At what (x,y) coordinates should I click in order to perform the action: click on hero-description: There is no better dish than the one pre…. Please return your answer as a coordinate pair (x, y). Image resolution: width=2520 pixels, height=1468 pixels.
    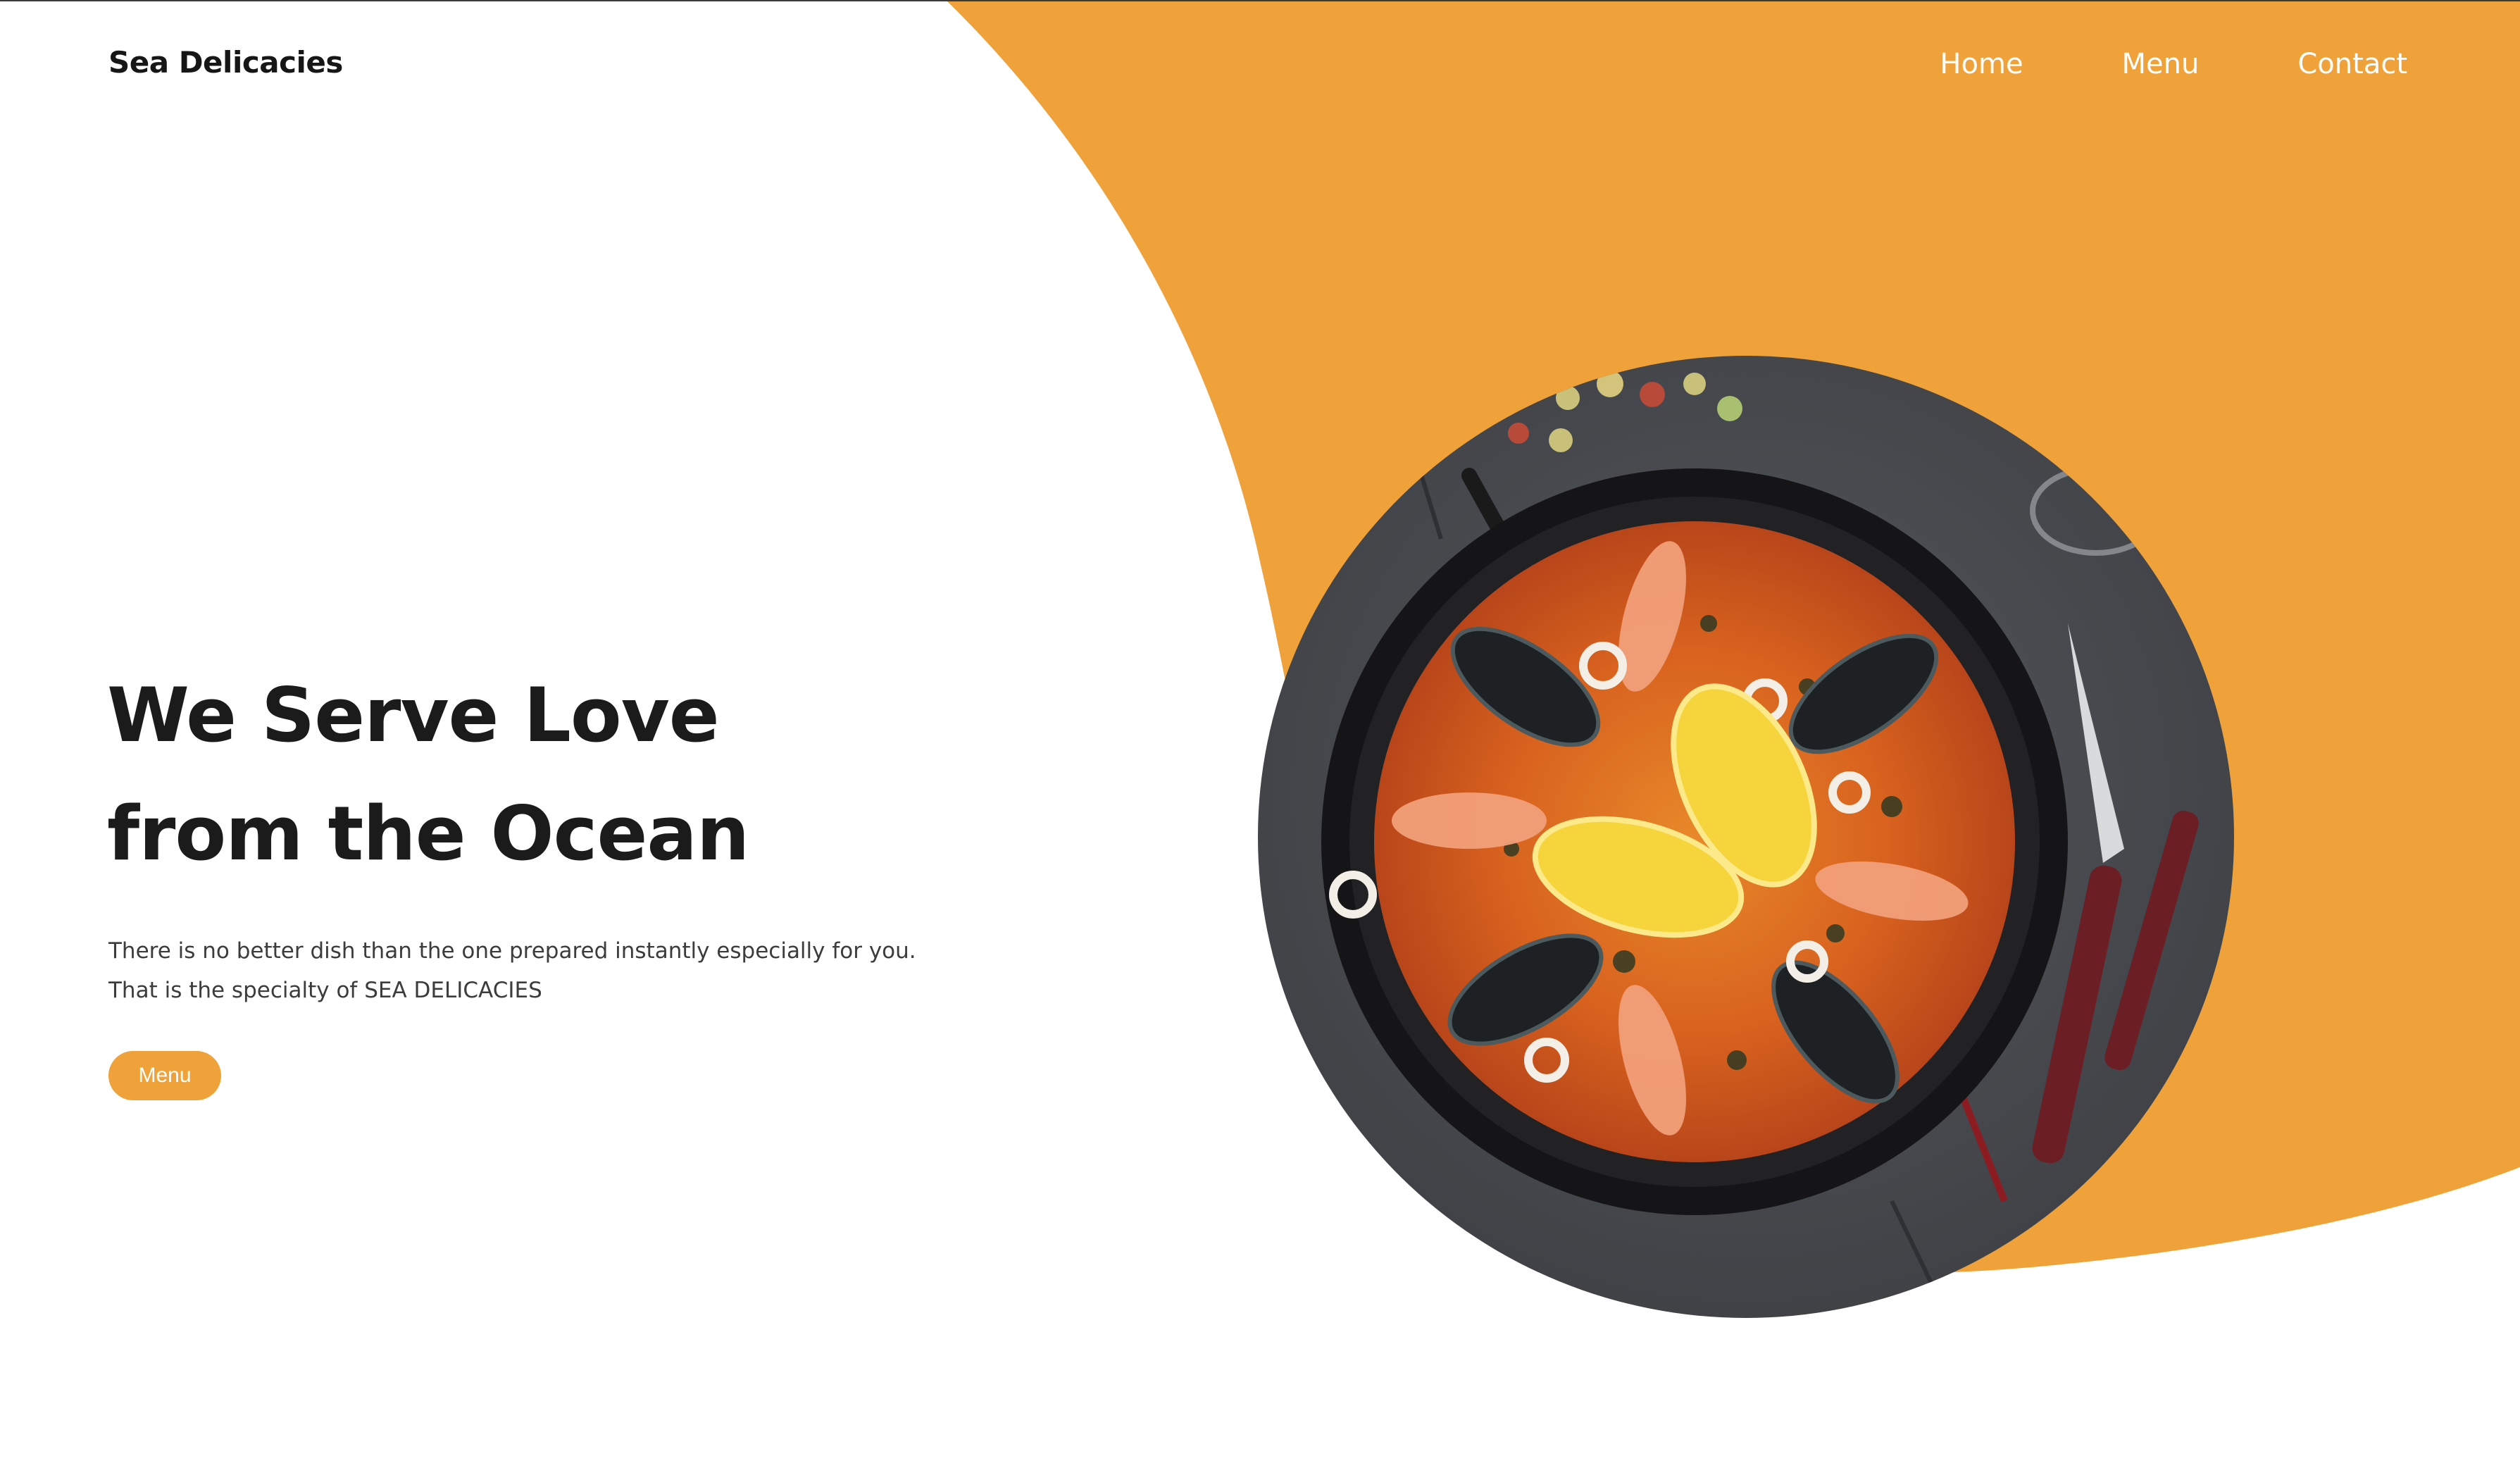
    Looking at the image, I should click on (512, 970).